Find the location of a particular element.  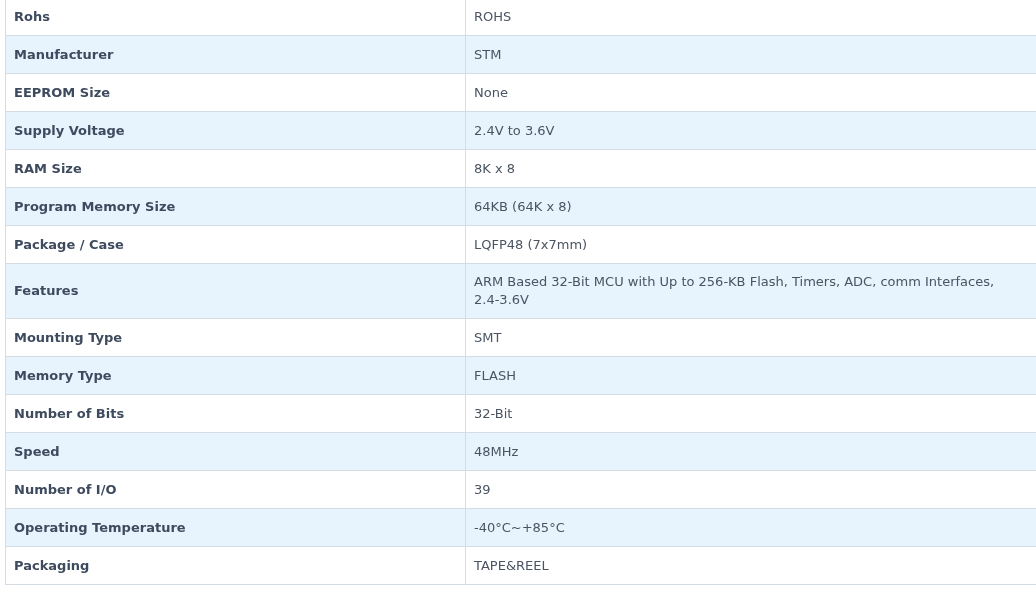

spec-label: Packaging is located at coordinates (235, 565).